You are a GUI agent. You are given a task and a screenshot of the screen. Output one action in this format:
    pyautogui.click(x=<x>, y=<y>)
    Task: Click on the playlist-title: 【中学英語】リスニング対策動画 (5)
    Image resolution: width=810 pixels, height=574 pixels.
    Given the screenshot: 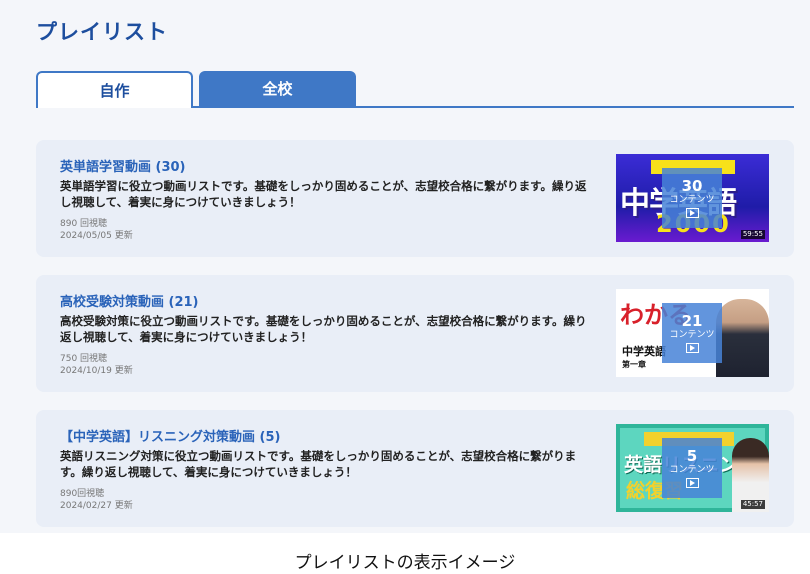 What is the action you would take?
    pyautogui.click(x=170, y=435)
    